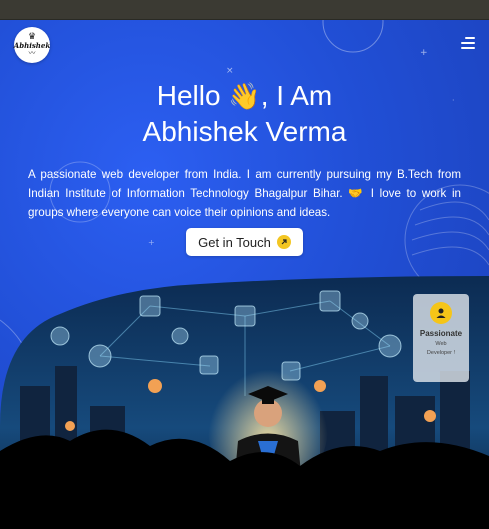 This screenshot has height=529, width=489. What do you see at coordinates (244, 113) in the screenshot?
I see `hero-heading: Hello 👋, I Am Abhishek Verma` at bounding box center [244, 113].